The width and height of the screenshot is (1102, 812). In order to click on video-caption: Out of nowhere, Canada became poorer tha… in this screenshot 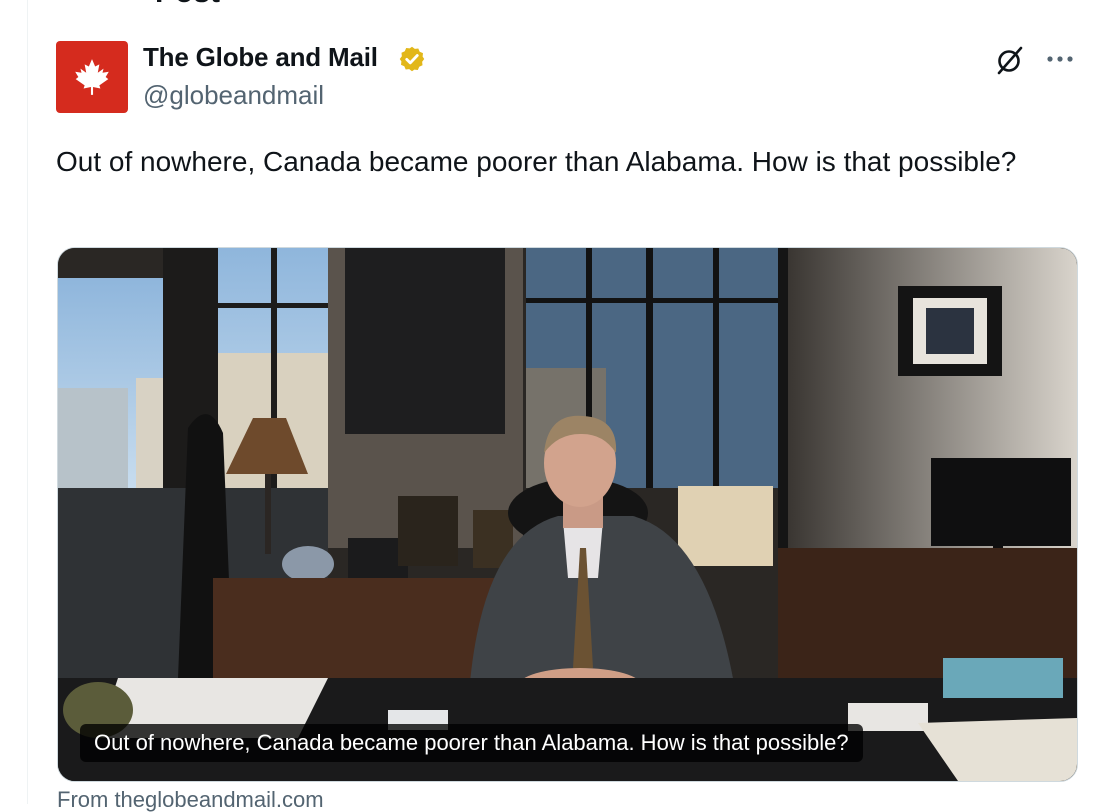, I will do `click(471, 743)`.